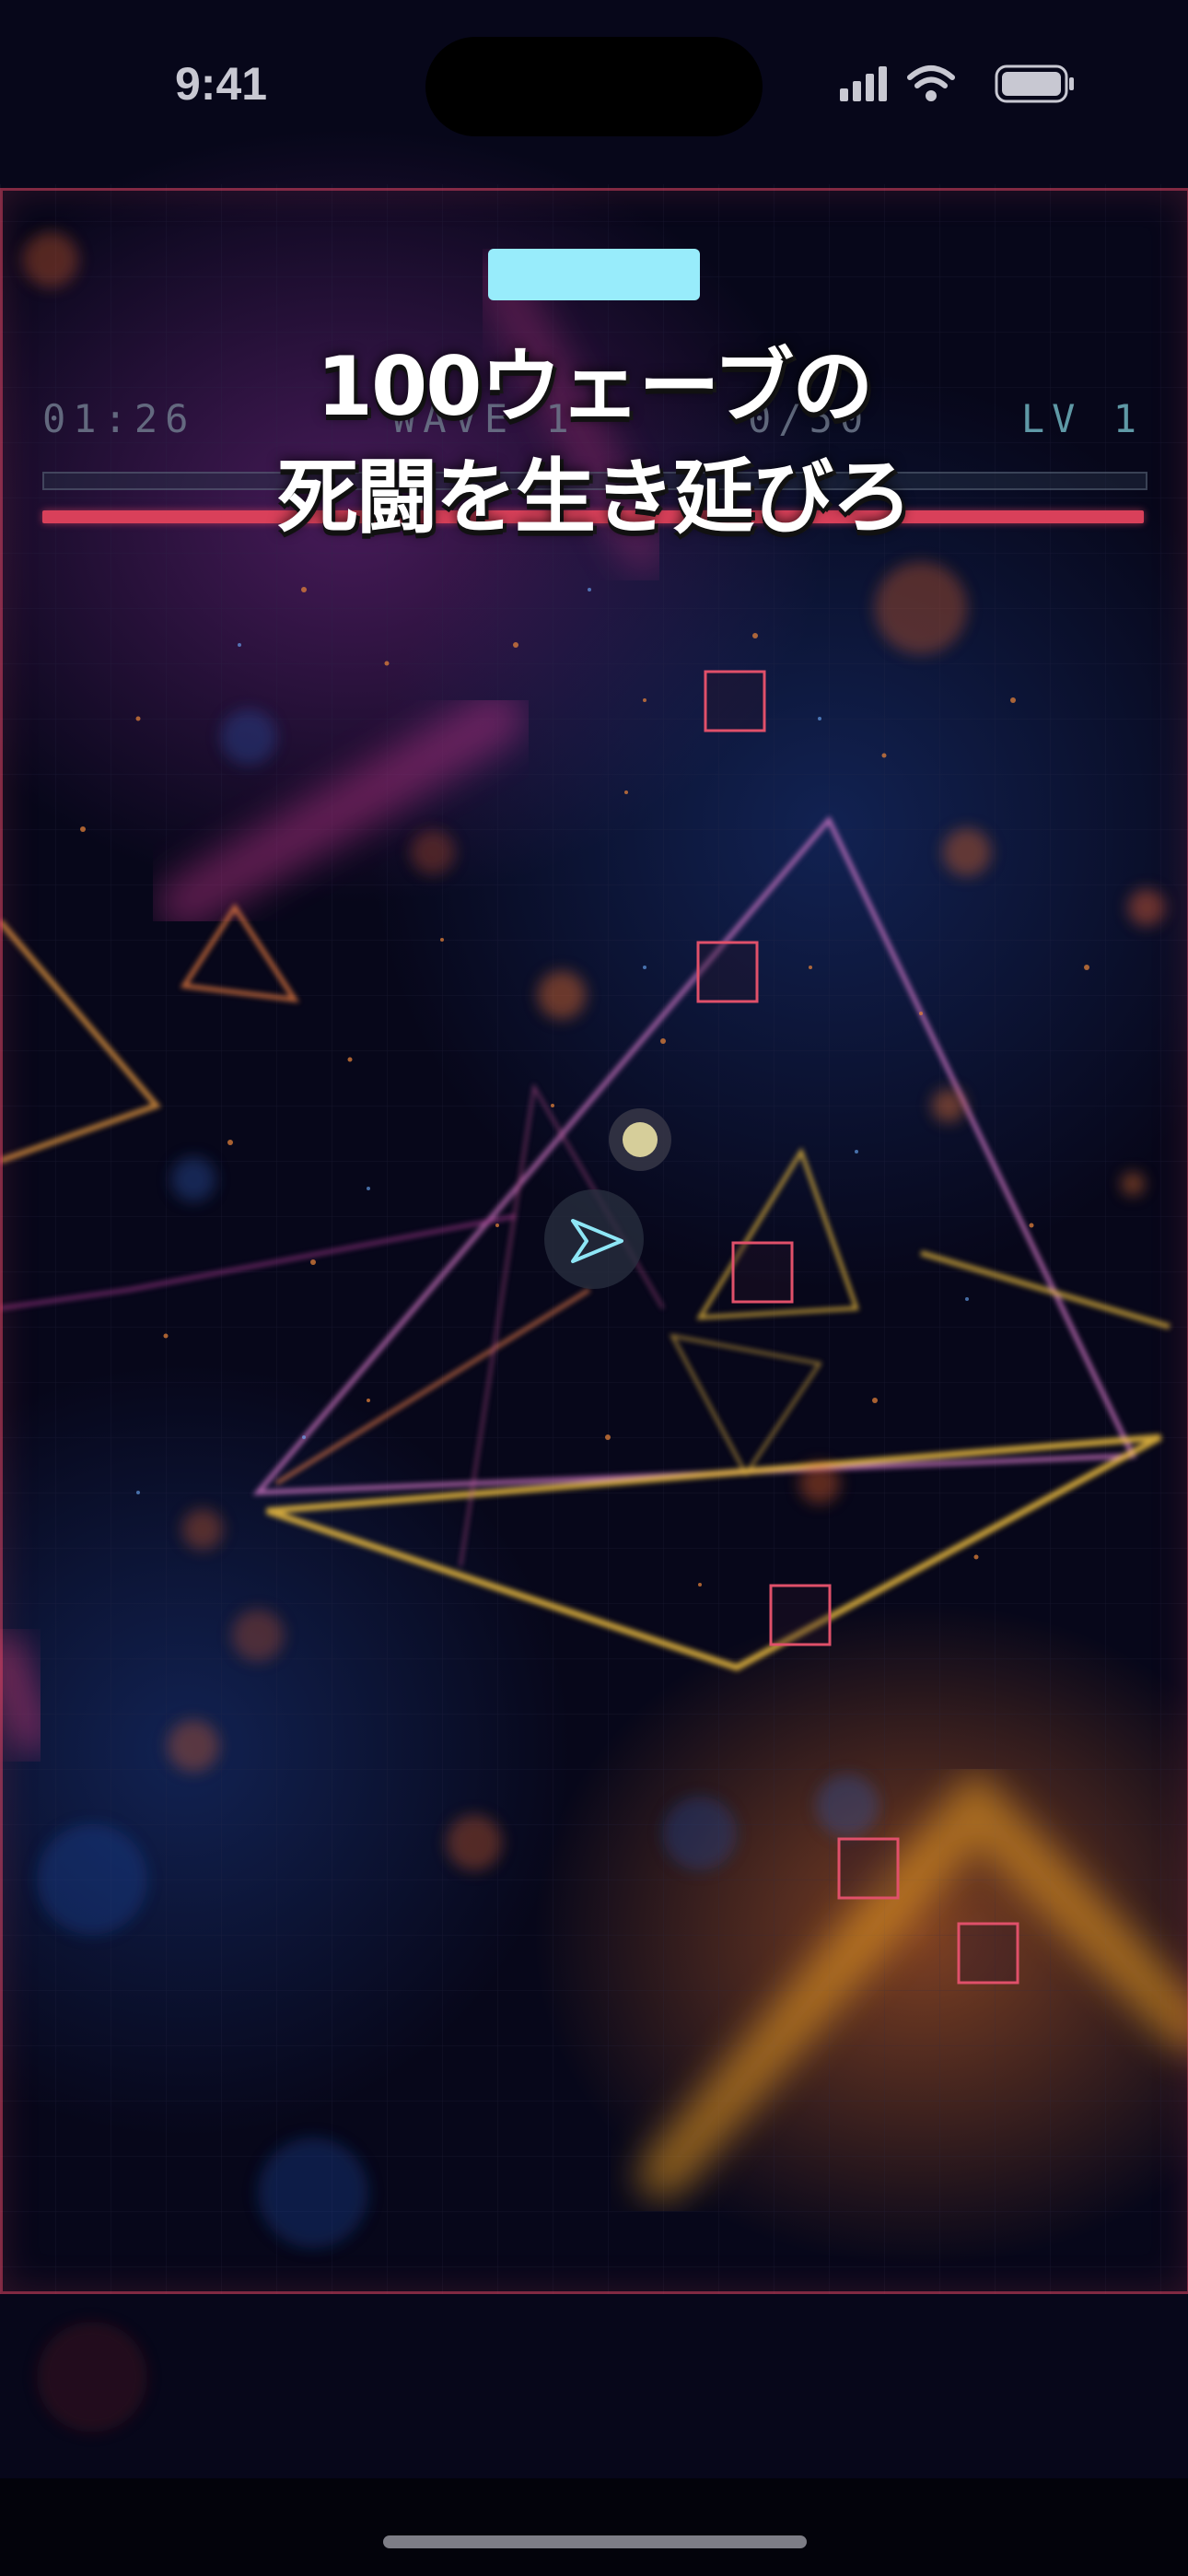  I want to click on home-indicator, so click(595, 2541).